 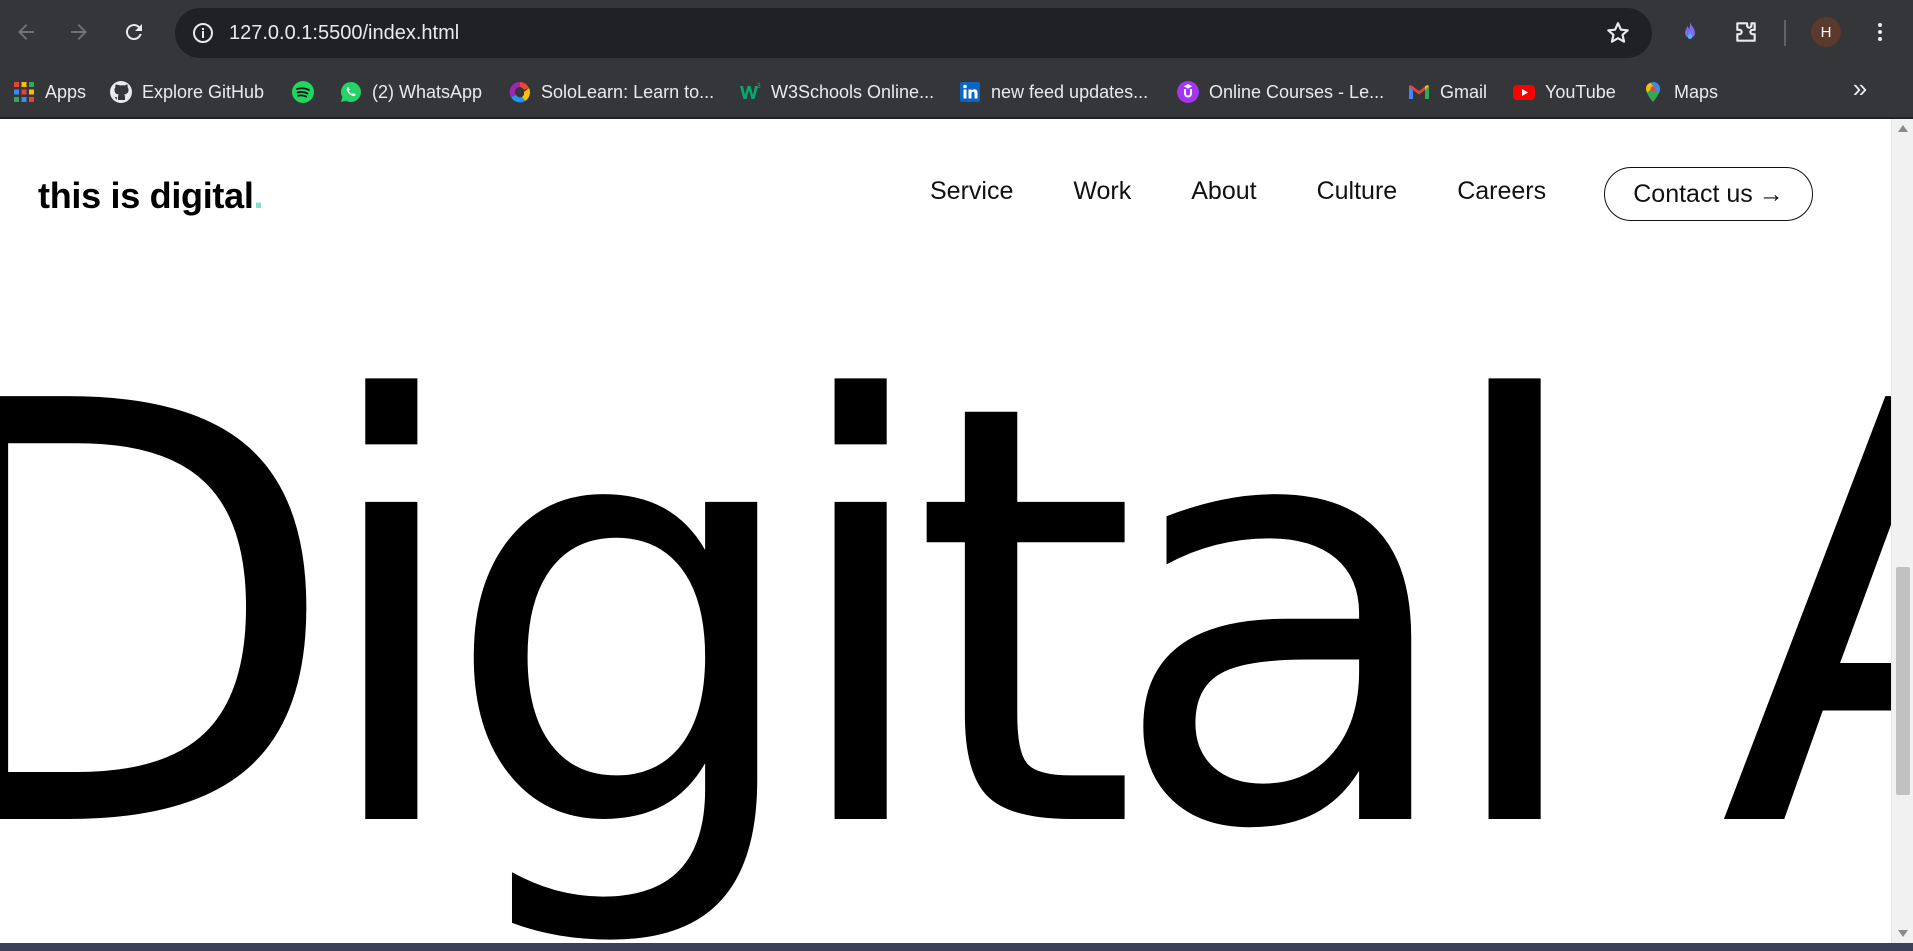 What do you see at coordinates (913, 33) in the screenshot?
I see `address-bar: 127.0.0.1:5500/index.html` at bounding box center [913, 33].